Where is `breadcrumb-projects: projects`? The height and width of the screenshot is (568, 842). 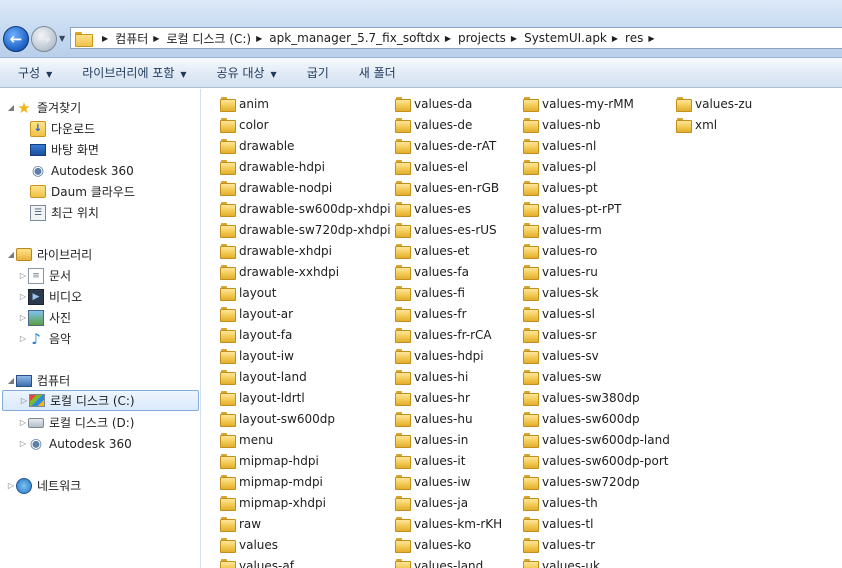 breadcrumb-projects: projects is located at coordinates (482, 38).